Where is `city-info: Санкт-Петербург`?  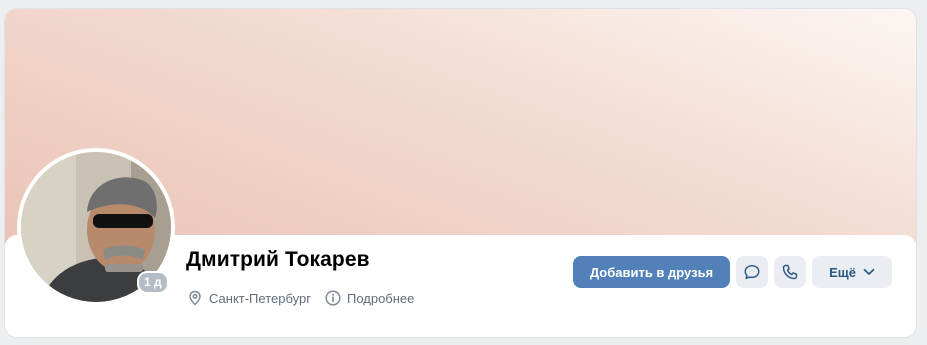
city-info: Санкт-Петербург is located at coordinates (249, 298).